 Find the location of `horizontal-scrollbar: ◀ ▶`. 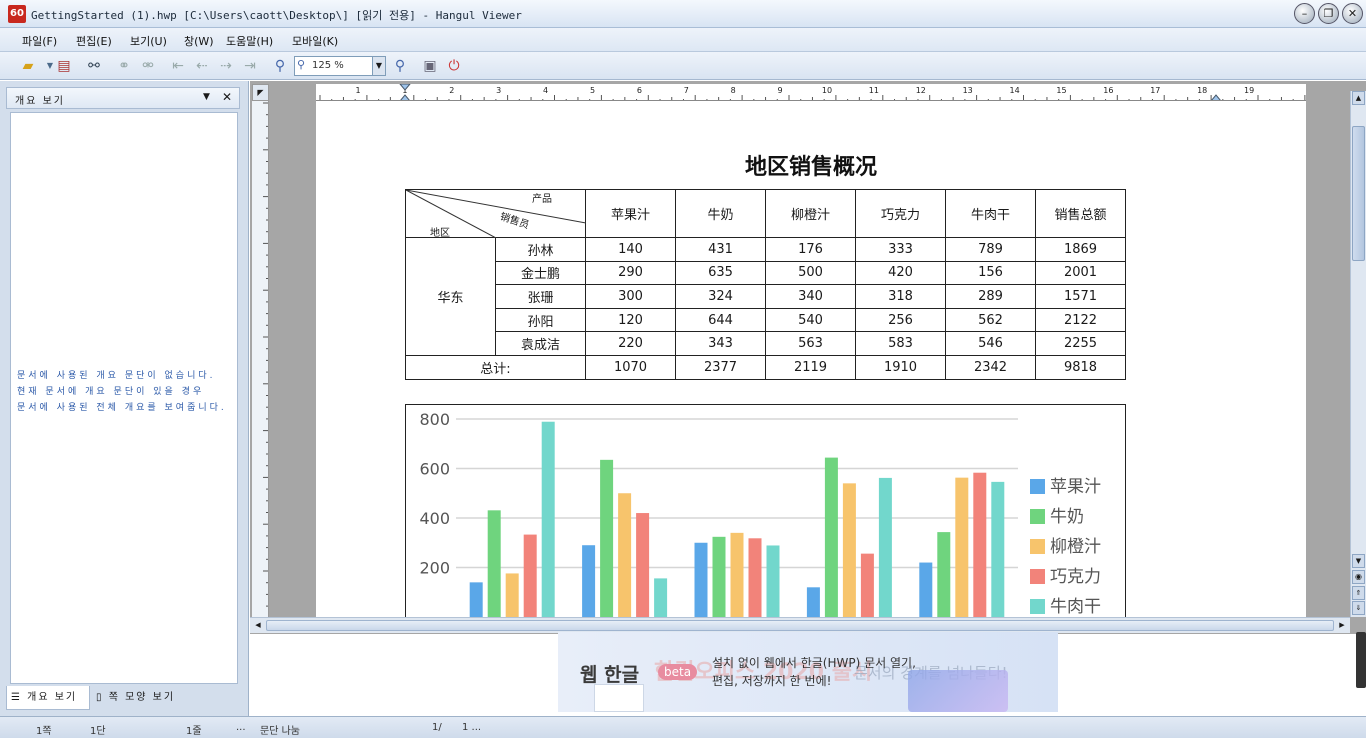

horizontal-scrollbar: ◀ ▶ is located at coordinates (800, 625).